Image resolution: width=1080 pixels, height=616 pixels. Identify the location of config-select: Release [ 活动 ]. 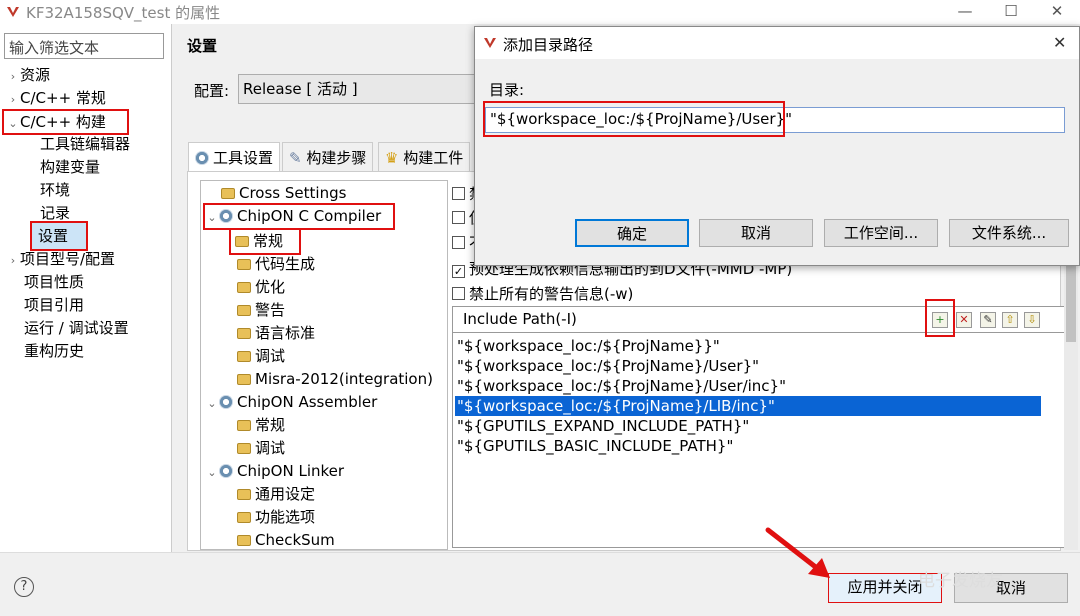
(358, 89).